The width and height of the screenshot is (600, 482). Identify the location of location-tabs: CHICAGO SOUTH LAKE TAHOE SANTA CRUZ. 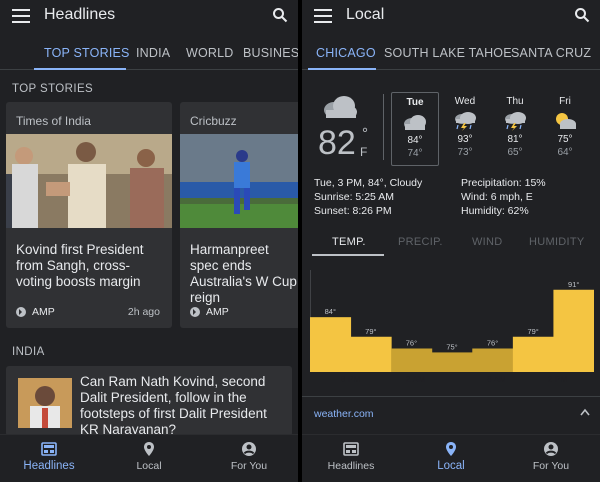
(451, 53).